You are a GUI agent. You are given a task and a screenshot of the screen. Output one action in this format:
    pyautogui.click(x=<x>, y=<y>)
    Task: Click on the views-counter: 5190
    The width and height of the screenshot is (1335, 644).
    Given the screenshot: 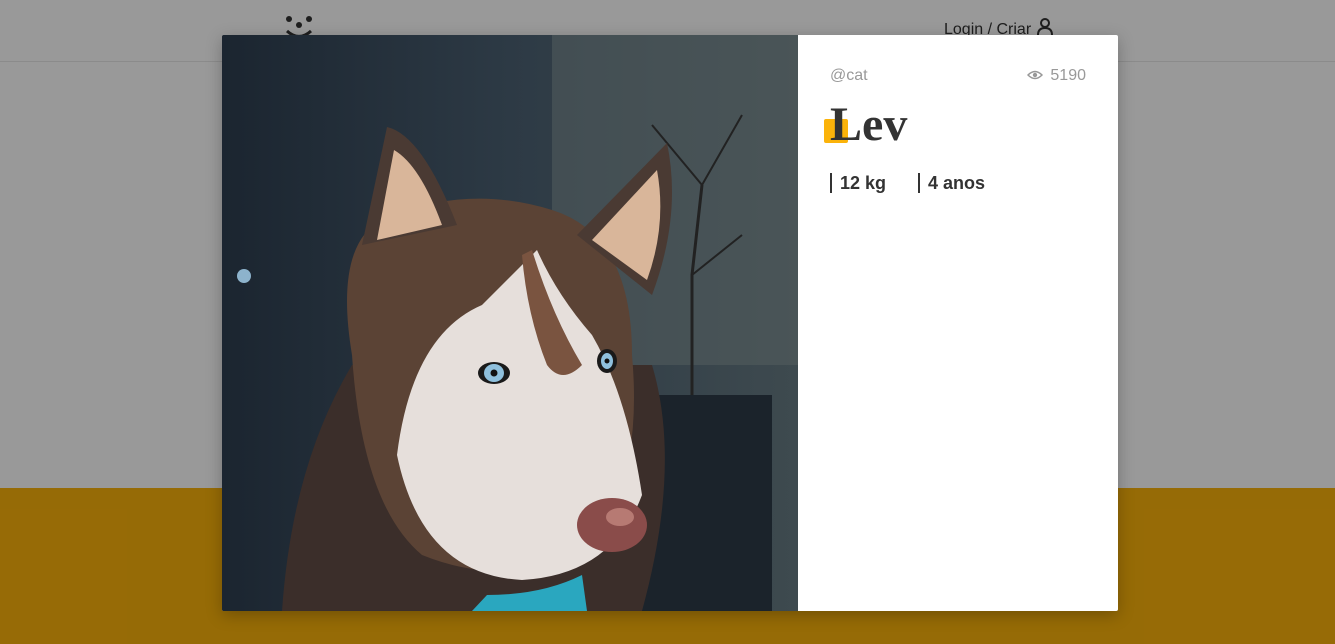 What is the action you would take?
    pyautogui.click(x=1056, y=76)
    